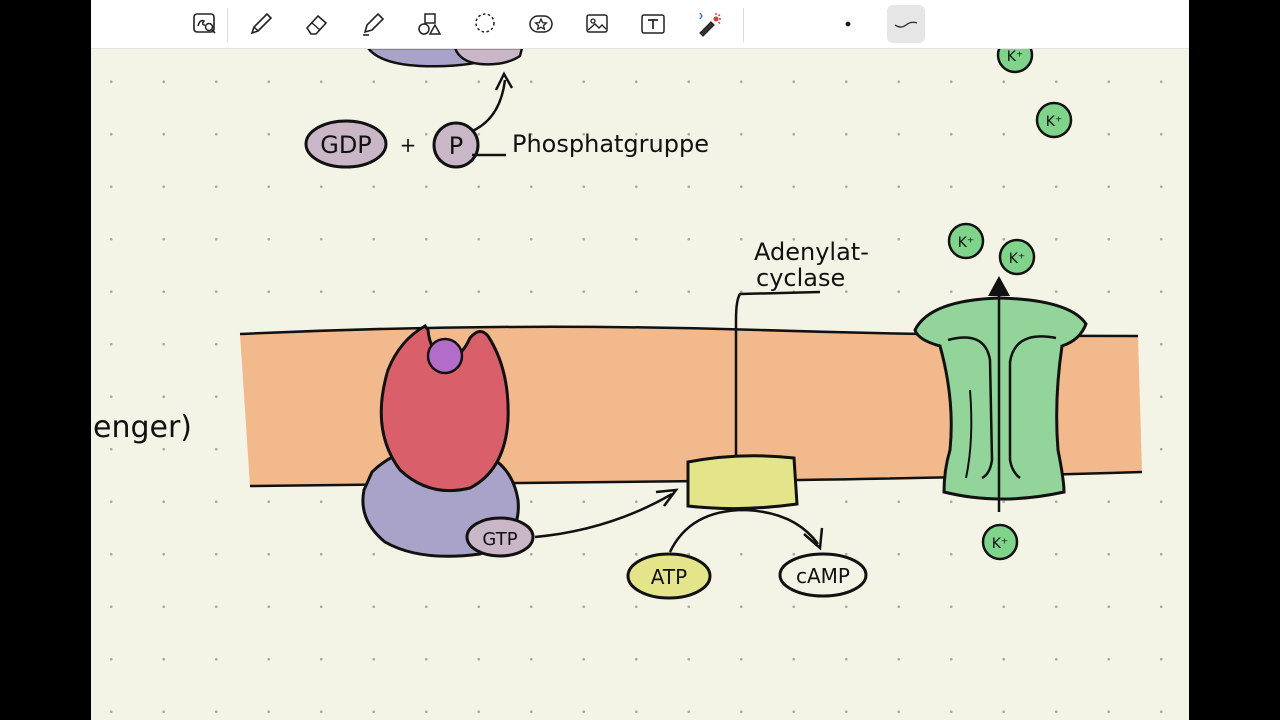 The height and width of the screenshot is (720, 1280). I want to click on highlighter-tool, so click(373, 24).